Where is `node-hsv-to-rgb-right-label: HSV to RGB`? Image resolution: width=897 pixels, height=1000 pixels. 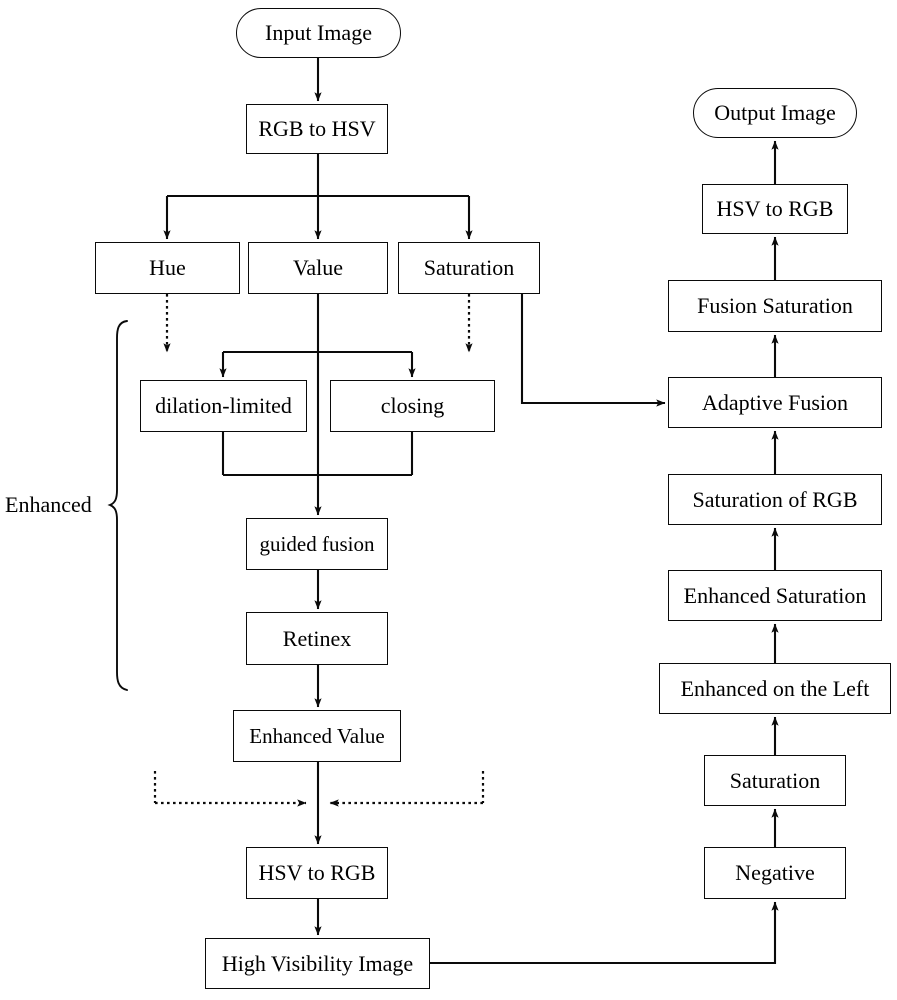
node-hsv-to-rgb-right-label: HSV to RGB is located at coordinates (775, 209).